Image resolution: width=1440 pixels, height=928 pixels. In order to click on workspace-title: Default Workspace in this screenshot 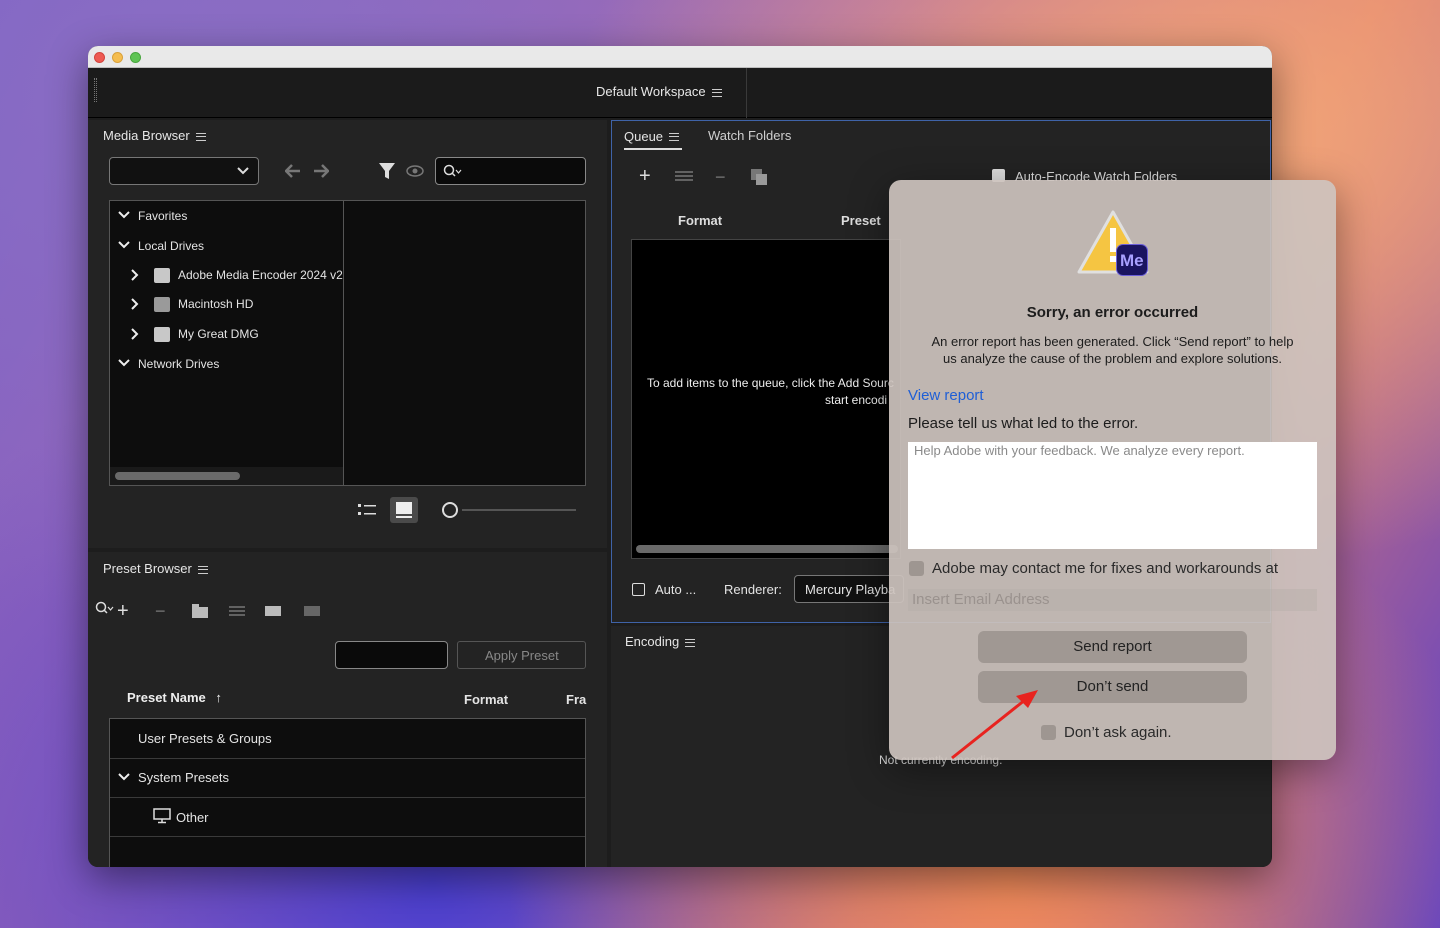, I will do `click(651, 91)`.